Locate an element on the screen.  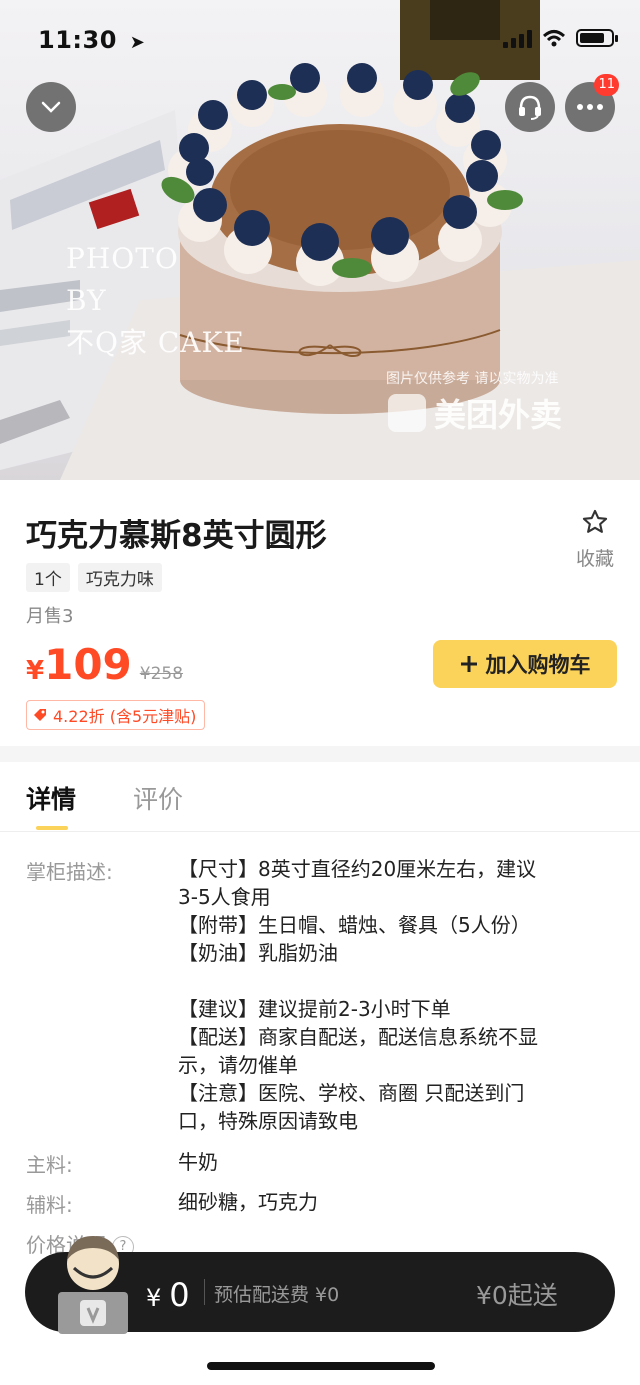
spec-tags: 1个 巧克力味 is located at coordinates (94, 577).